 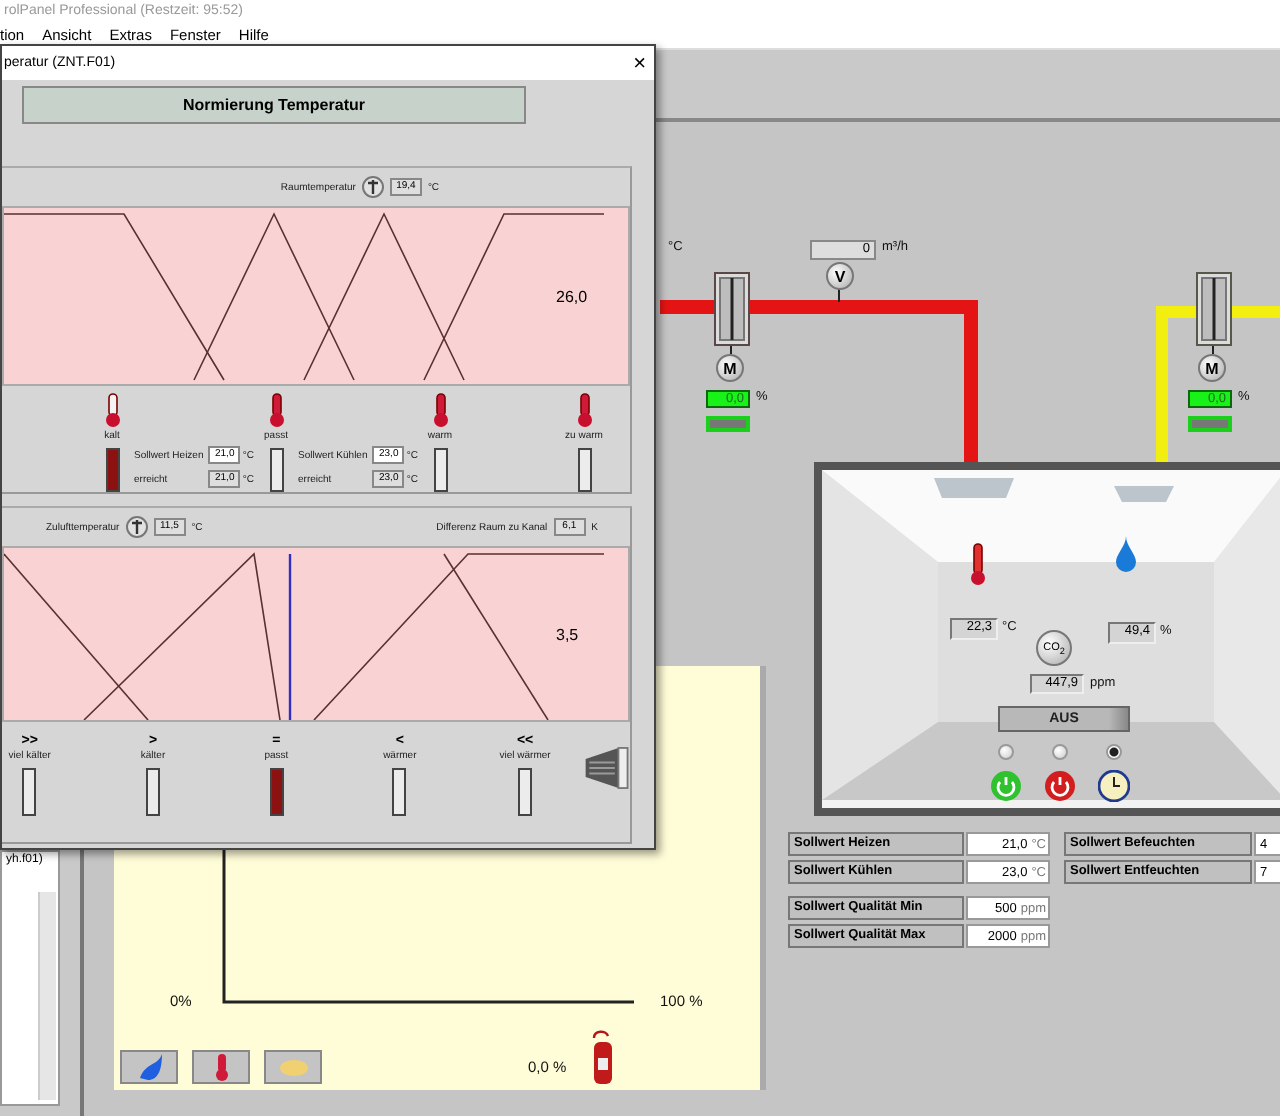 What do you see at coordinates (47, 996) in the screenshot?
I see `scrollbar` at bounding box center [47, 996].